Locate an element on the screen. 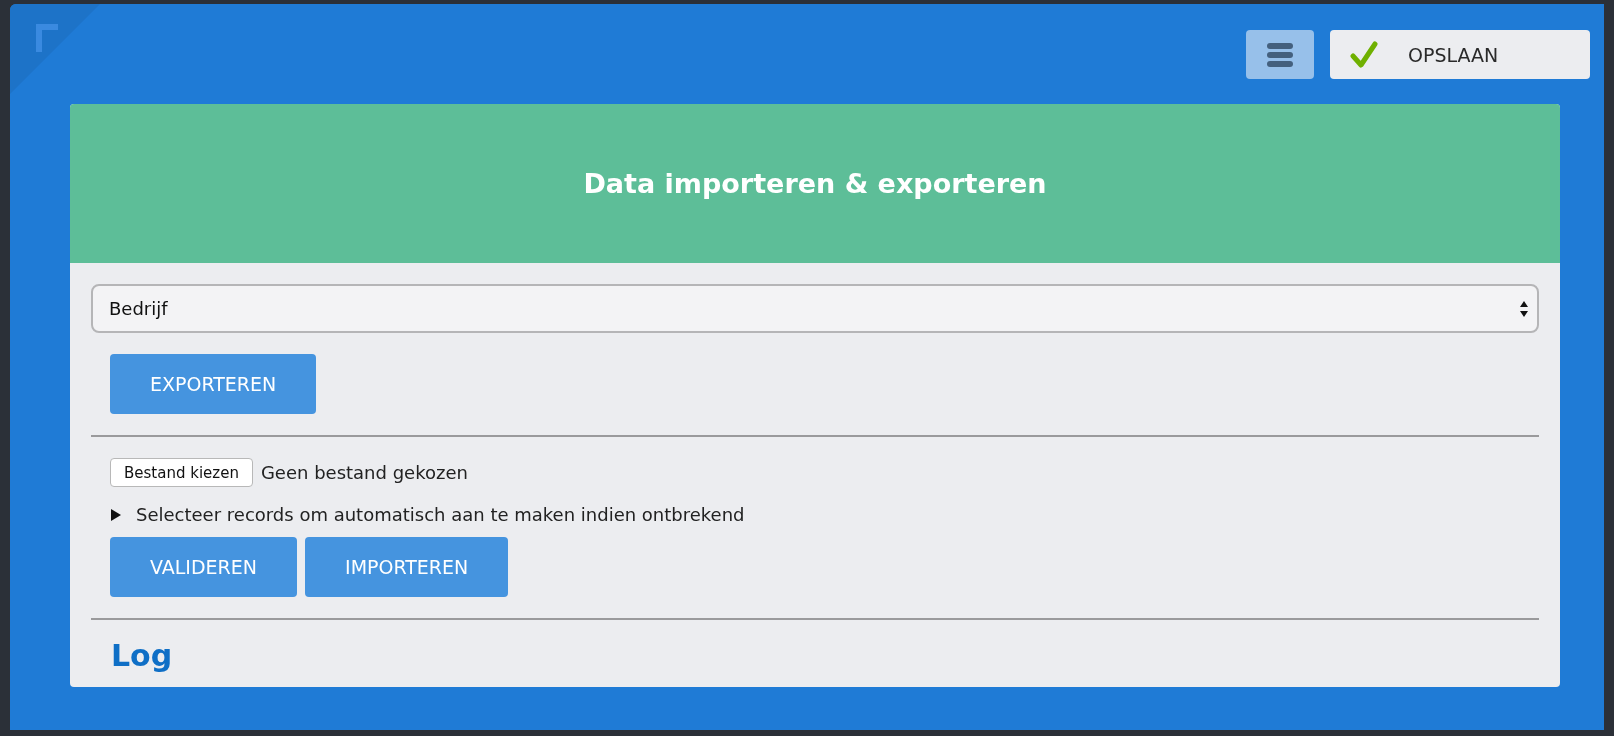 This screenshot has height=736, width=1614. choose-file-button: Bestand kiezen is located at coordinates (181, 472).